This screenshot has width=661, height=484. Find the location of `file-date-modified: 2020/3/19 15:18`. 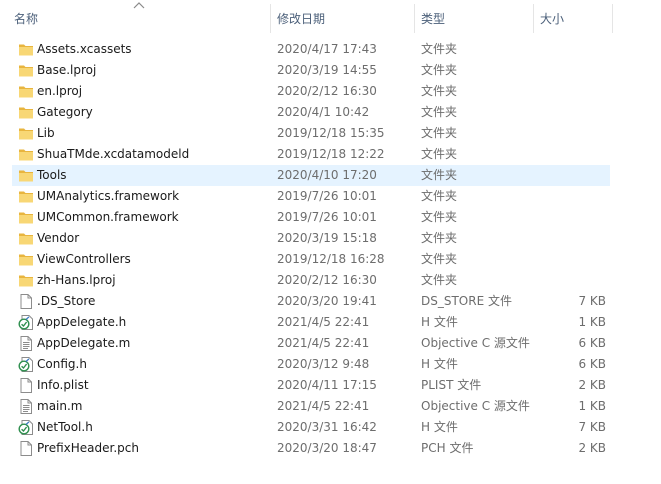

file-date-modified: 2020/3/19 15:18 is located at coordinates (327, 238).